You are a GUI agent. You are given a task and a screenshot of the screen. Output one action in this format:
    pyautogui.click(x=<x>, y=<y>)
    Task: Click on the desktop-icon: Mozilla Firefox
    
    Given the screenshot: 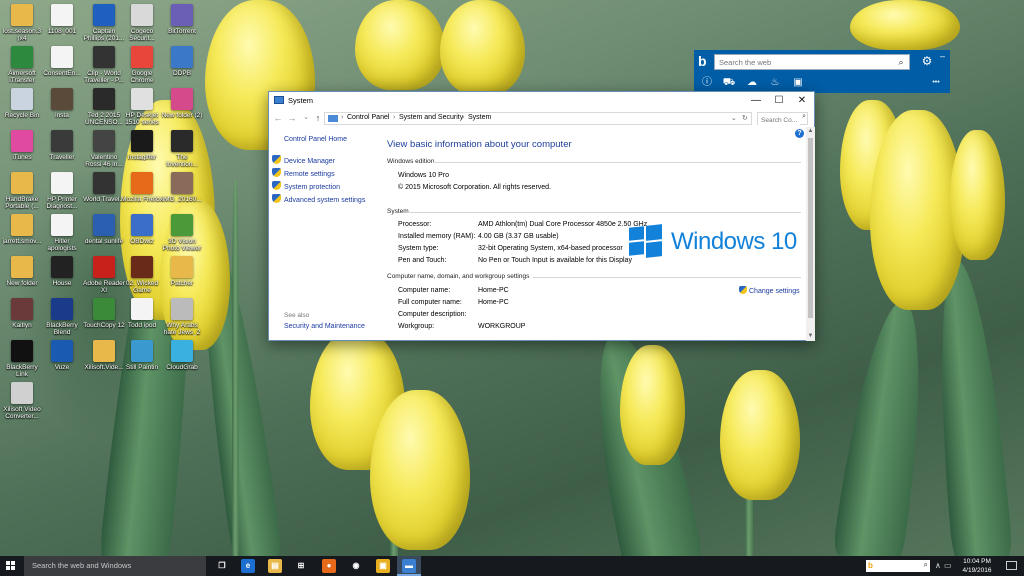 What is the action you would take?
    pyautogui.click(x=142, y=187)
    